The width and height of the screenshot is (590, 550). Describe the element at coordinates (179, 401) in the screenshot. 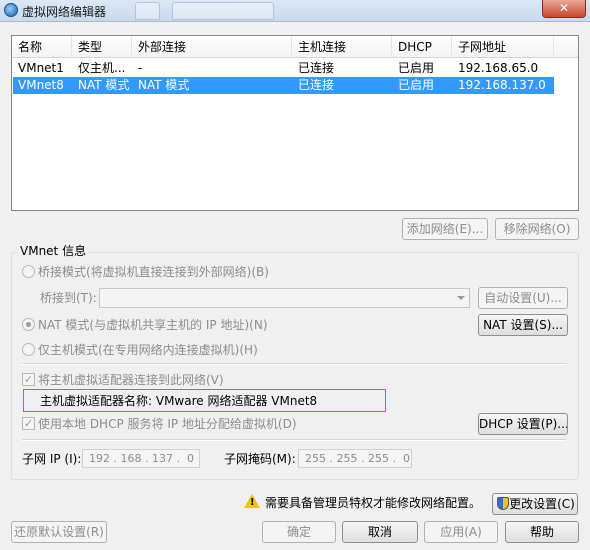

I see `adapter-name-label: 主机虚拟适配器名称: VMware 网络适配器 VMnet8` at that location.